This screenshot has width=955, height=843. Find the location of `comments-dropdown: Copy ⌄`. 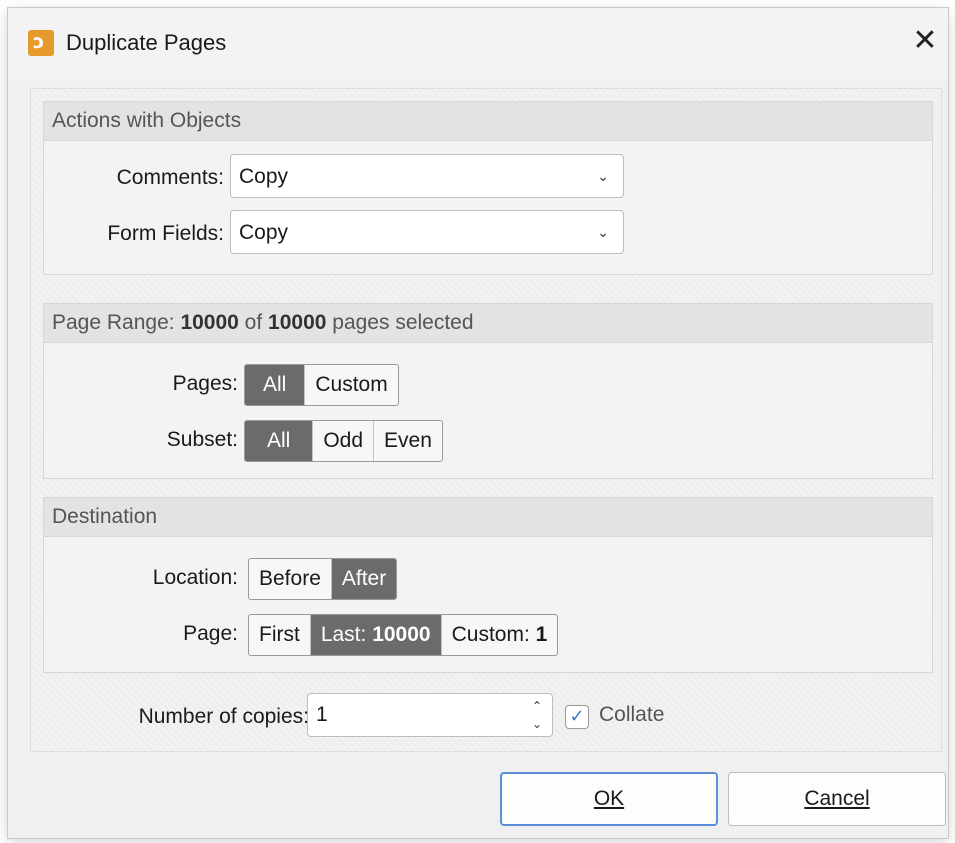

comments-dropdown: Copy ⌄ is located at coordinates (427, 176).